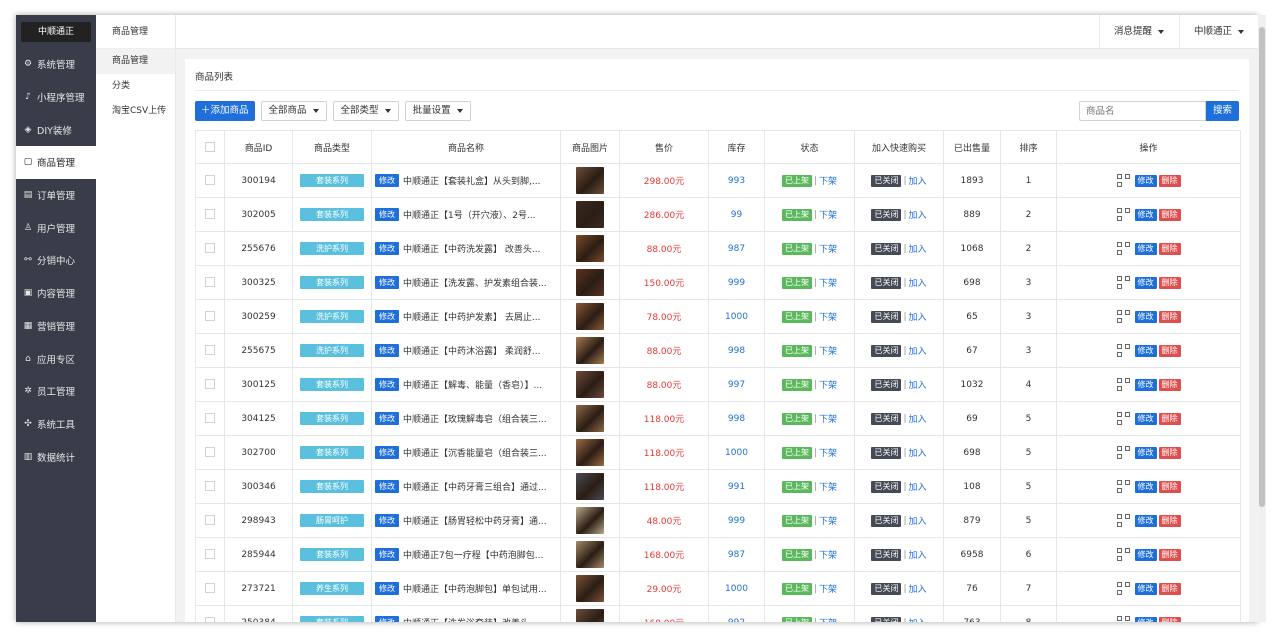  I want to click on subnav-item: 淘宝CSV上传, so click(135, 111).